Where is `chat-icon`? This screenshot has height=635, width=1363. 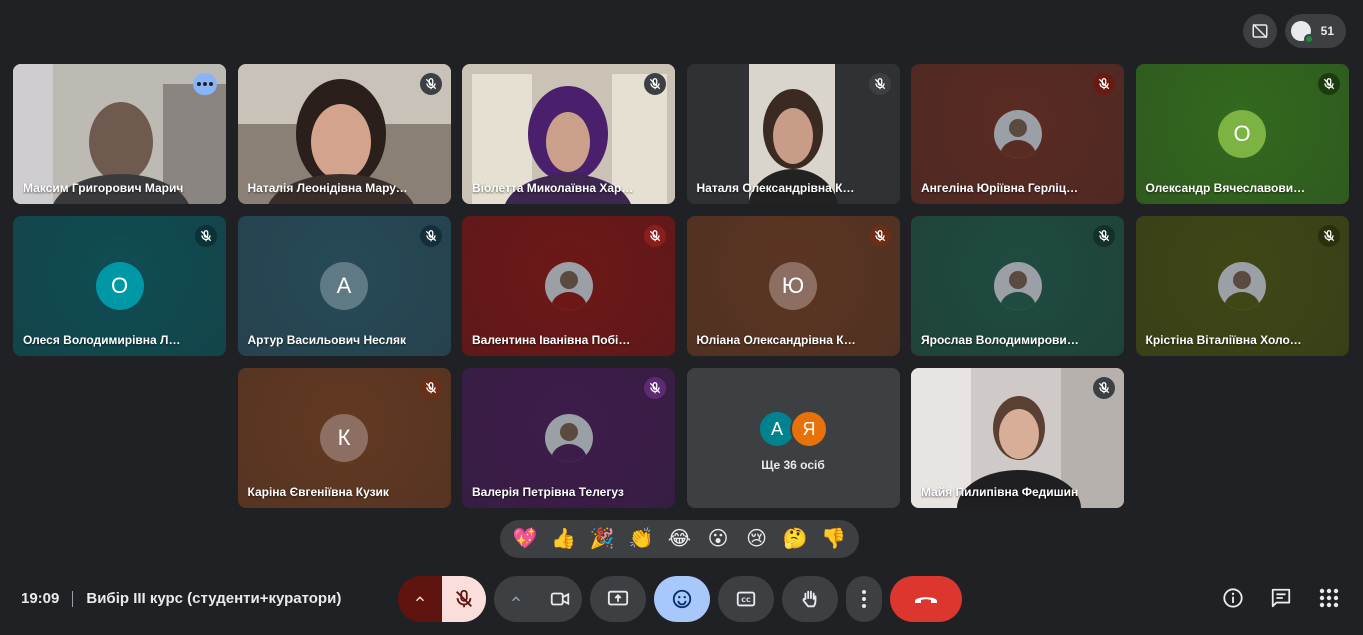 chat-icon is located at coordinates (1281, 598).